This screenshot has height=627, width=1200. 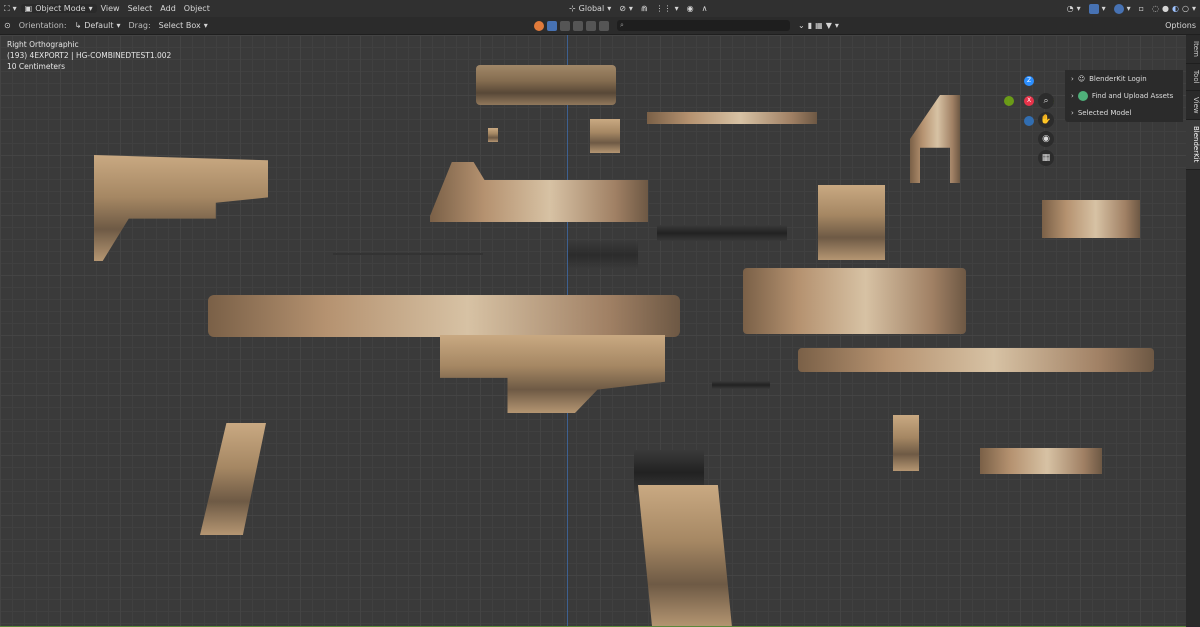 What do you see at coordinates (685, 556) in the screenshot?
I see `magazine-part` at bounding box center [685, 556].